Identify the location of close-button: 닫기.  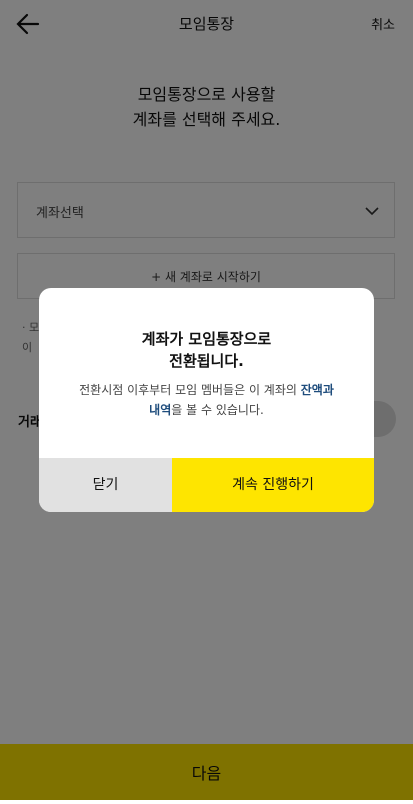
(105, 485).